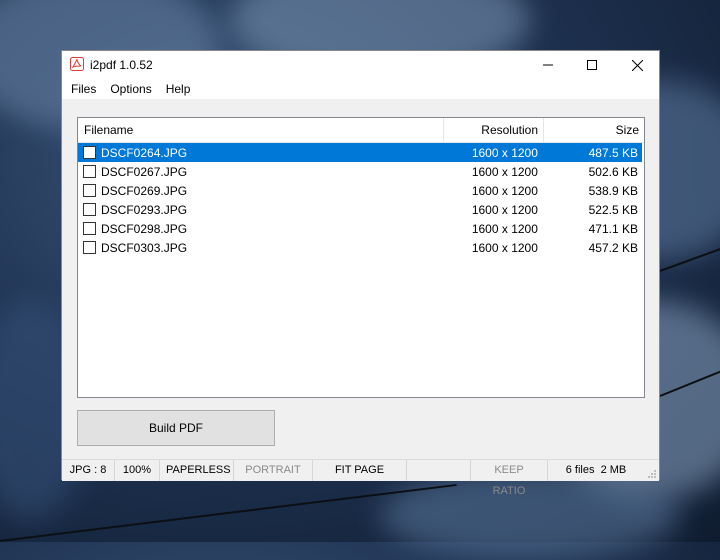  Describe the element at coordinates (494, 130) in the screenshot. I see `column-header-resolution: Resolution` at that location.